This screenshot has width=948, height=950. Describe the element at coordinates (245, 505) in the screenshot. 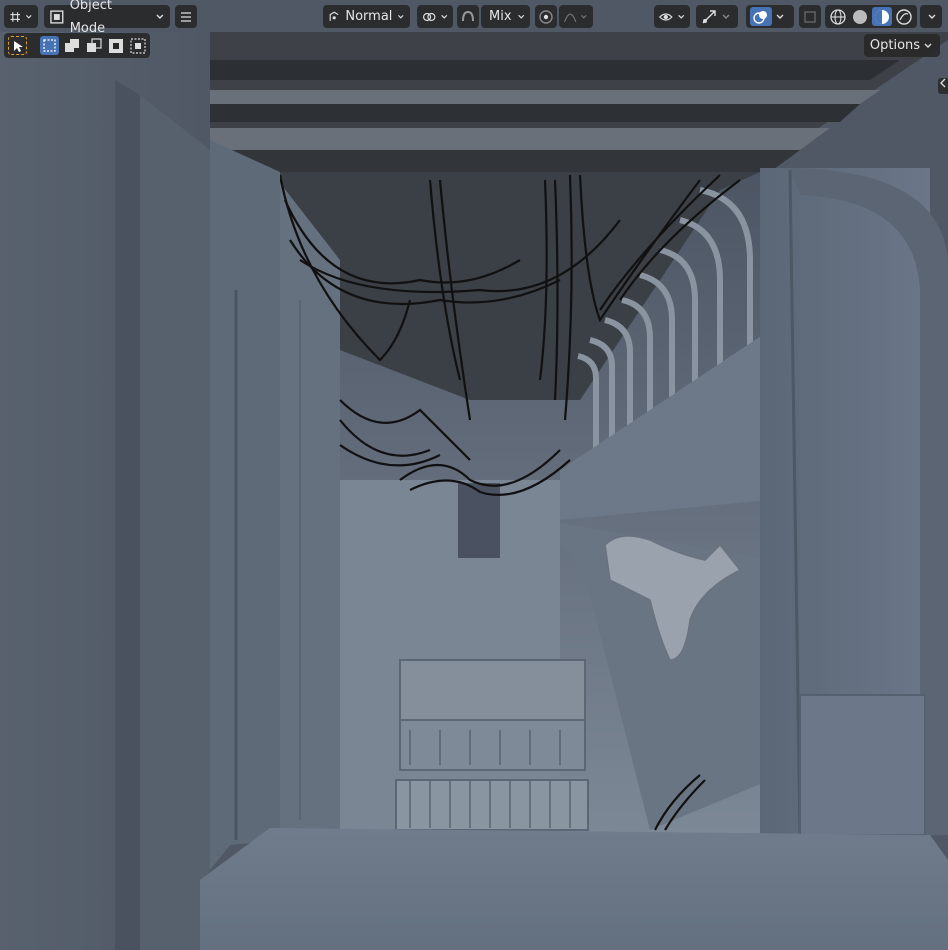

I see `left-pillar` at that location.